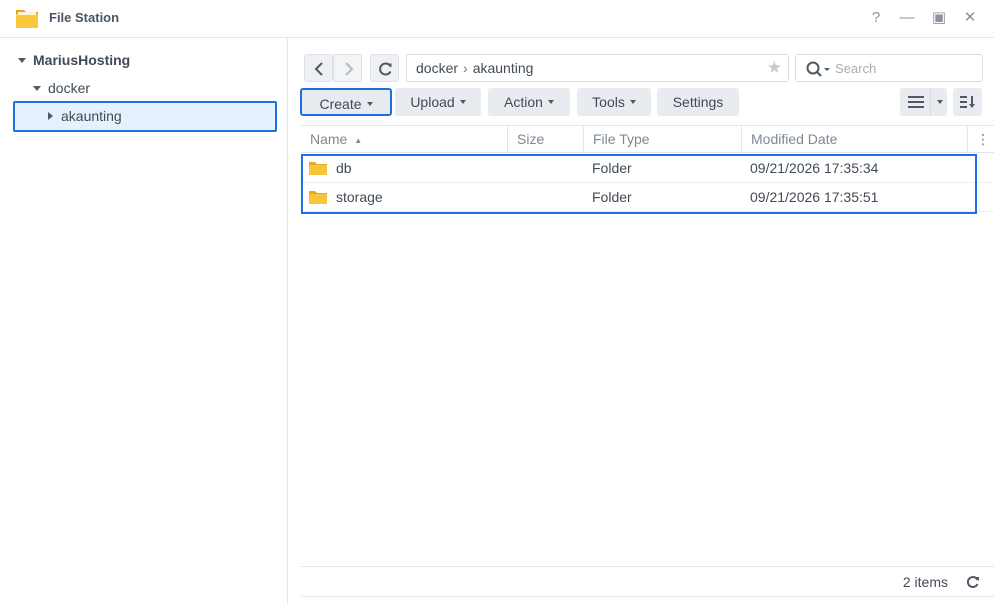 This screenshot has height=604, width=994. I want to click on file-list-header: Name ▲ Size File Type Modified Date ⋮, so click(647, 139).